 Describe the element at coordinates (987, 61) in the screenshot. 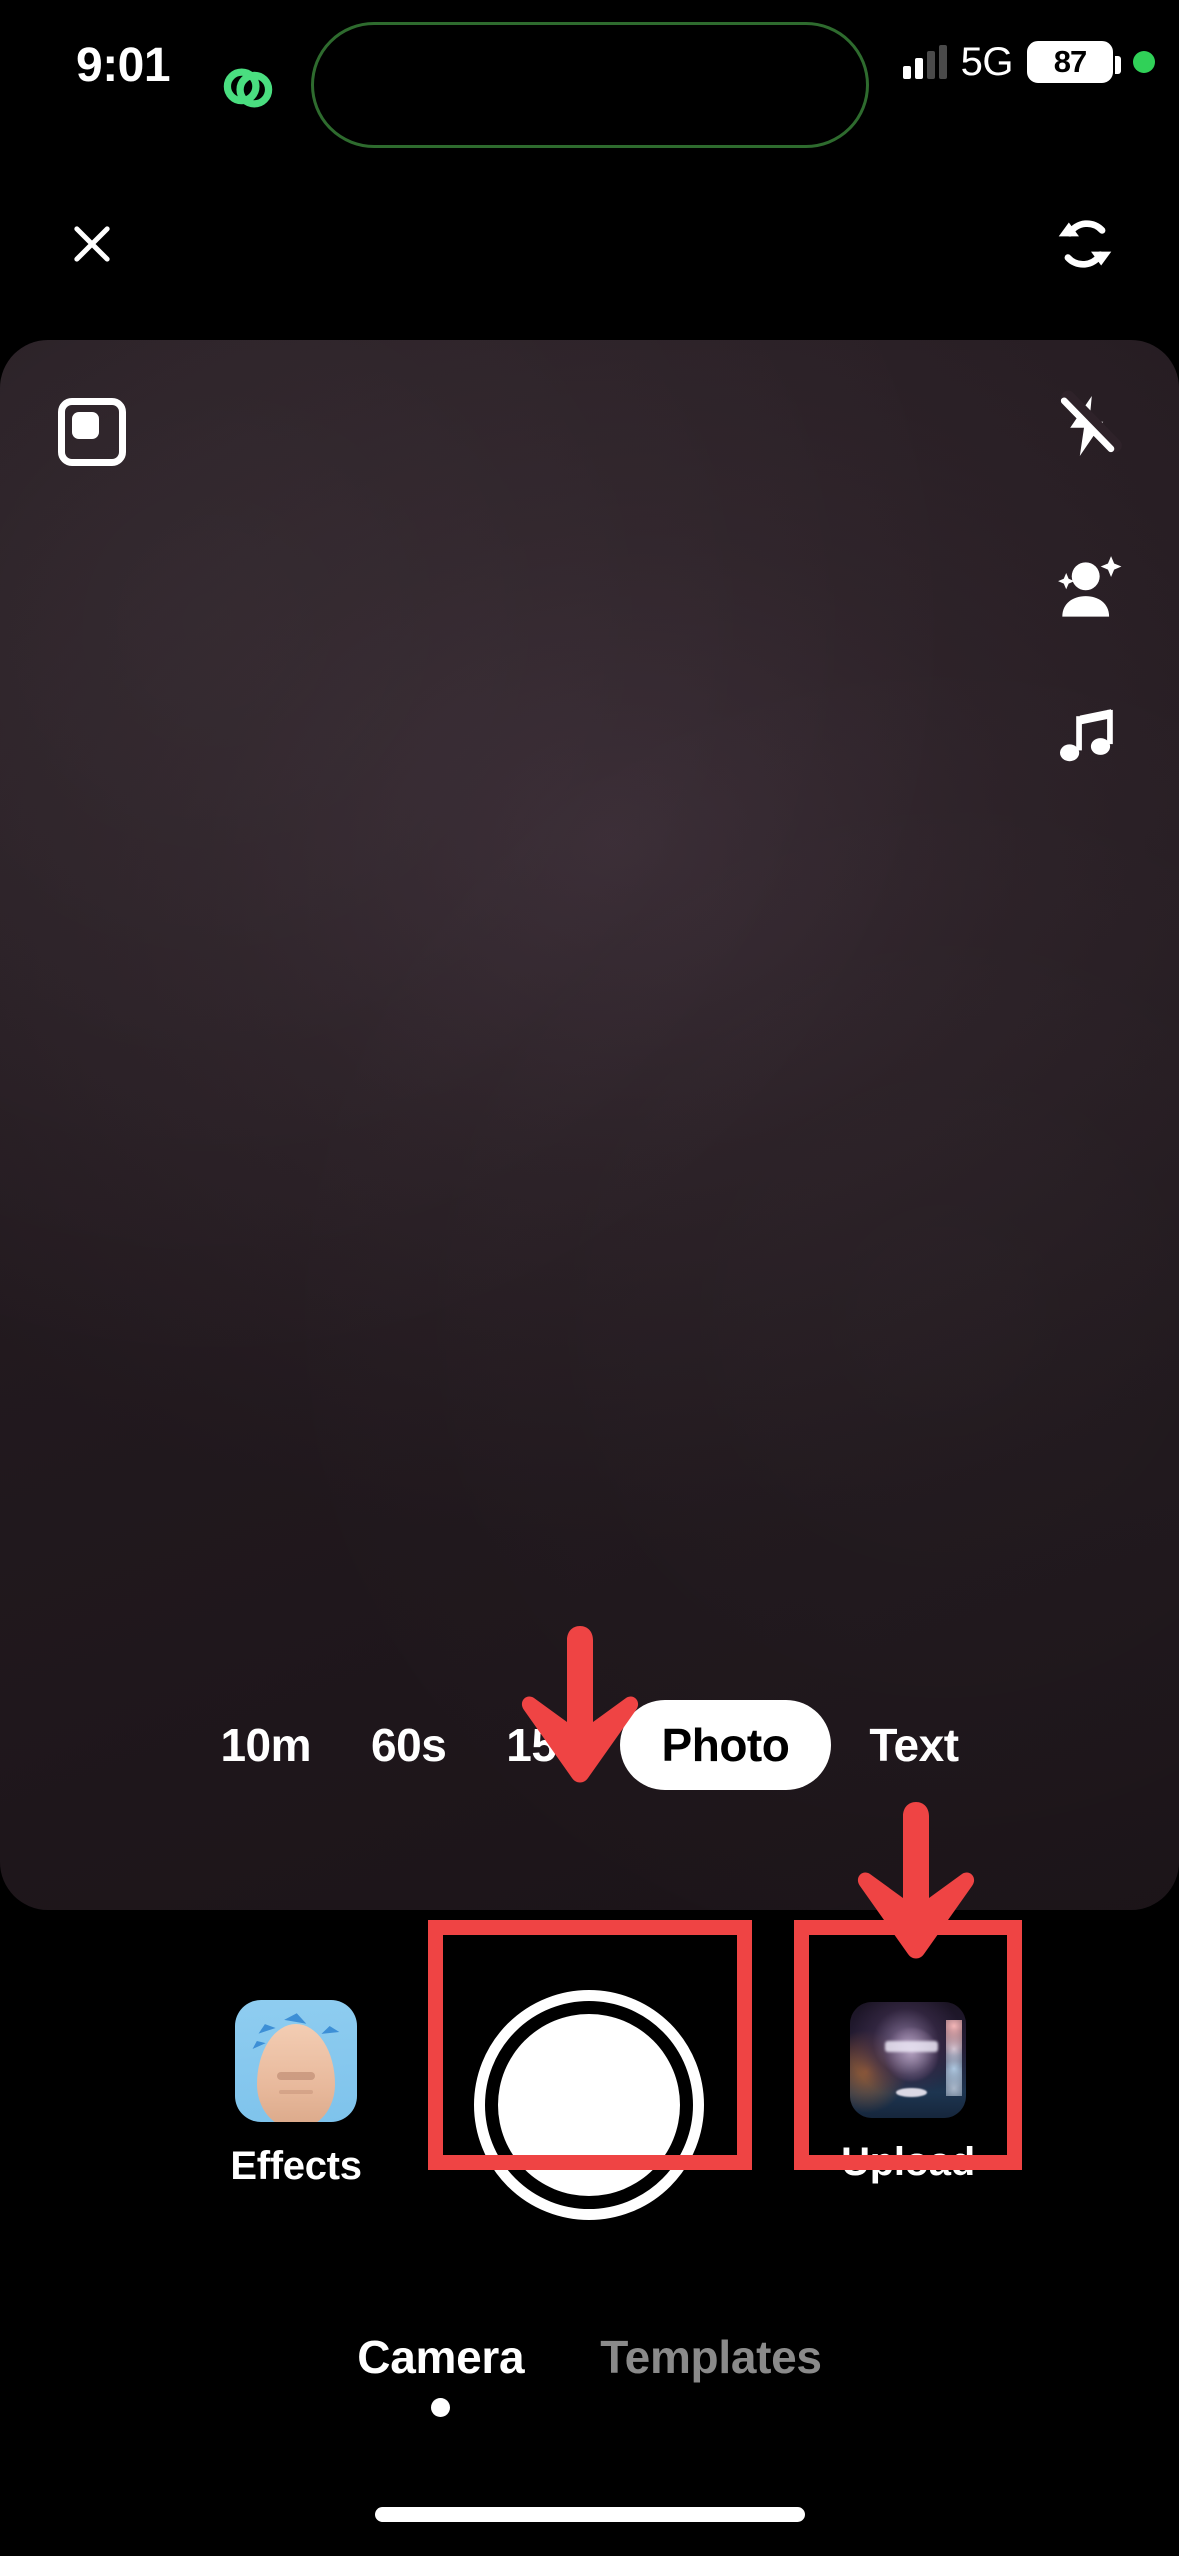

I see `network-type-label: 5G` at that location.